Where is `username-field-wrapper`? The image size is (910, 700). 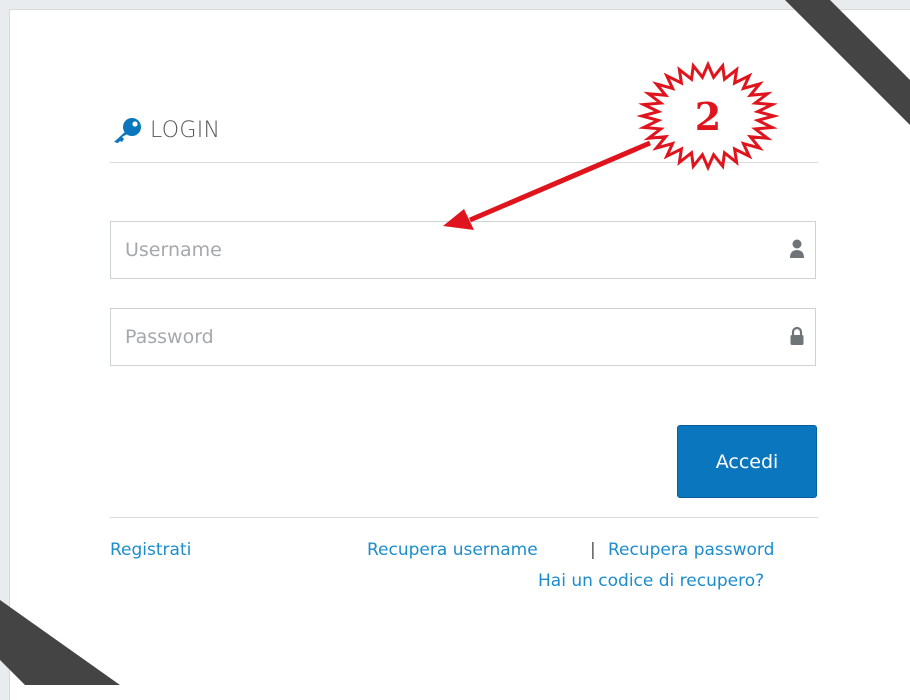 username-field-wrapper is located at coordinates (463, 250).